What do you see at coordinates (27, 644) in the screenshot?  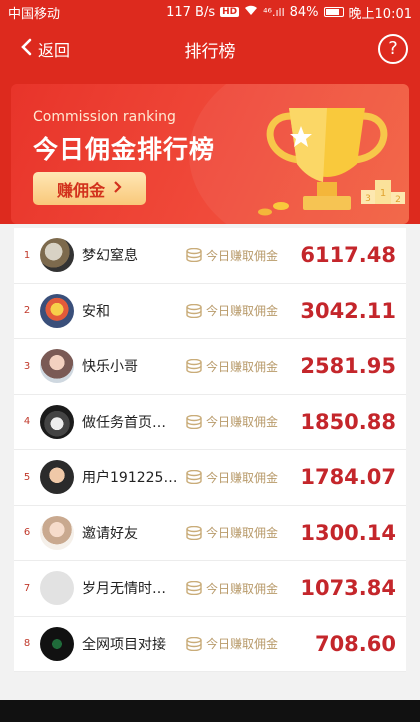 I see `rank-number: 8` at bounding box center [27, 644].